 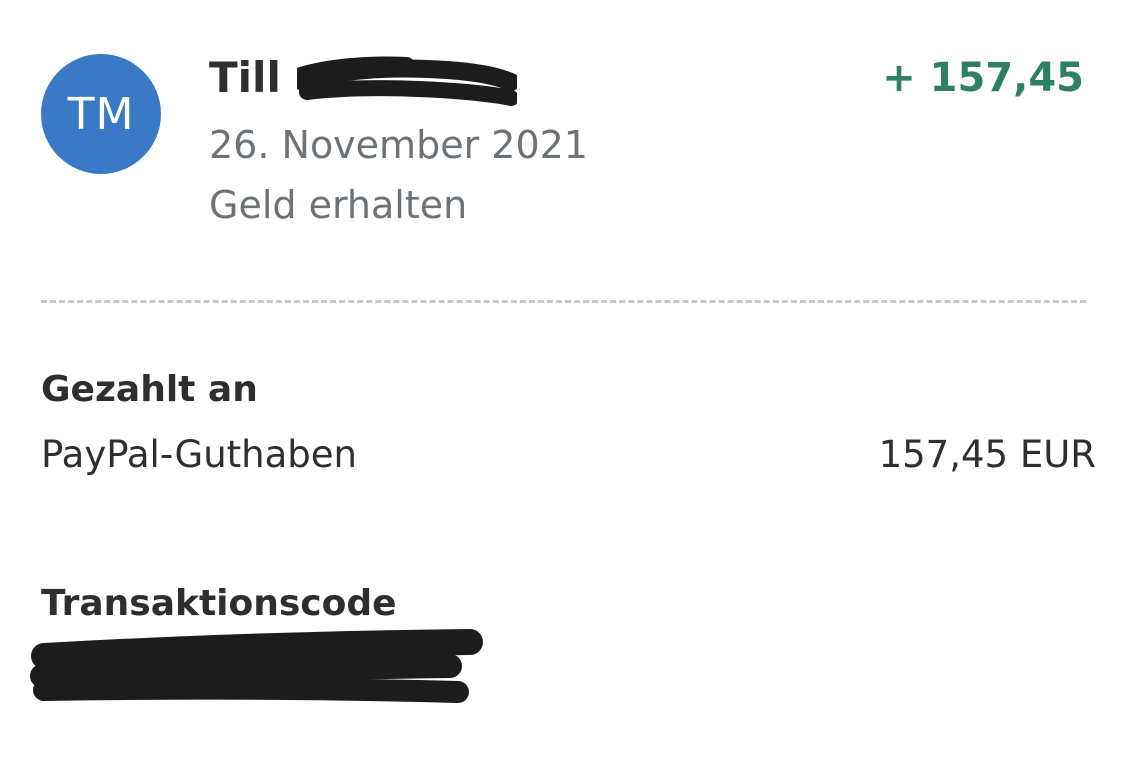 What do you see at coordinates (983, 78) in the screenshot?
I see `transaction-amount: + 157,45` at bounding box center [983, 78].